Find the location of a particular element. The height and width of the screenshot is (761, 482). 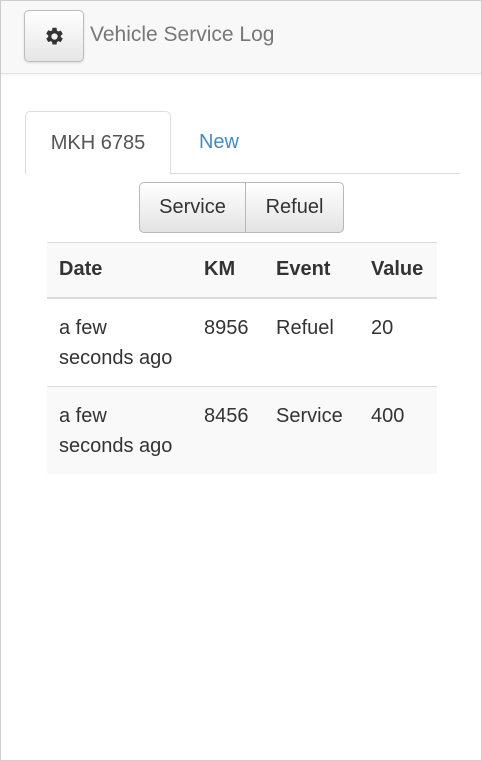

column-header-event: Event is located at coordinates (311, 270).